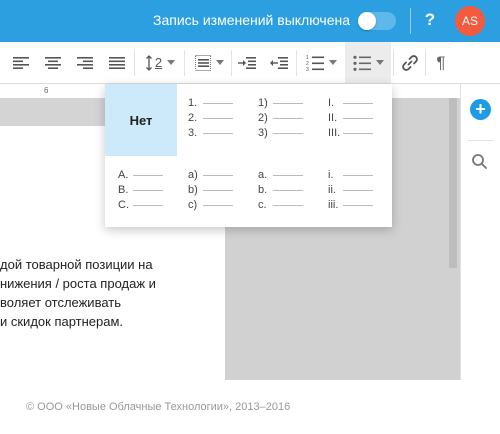  What do you see at coordinates (218, 198) in the screenshot?
I see `list-style-option-lower-alpha-paren: a) b) c)` at bounding box center [218, 198].